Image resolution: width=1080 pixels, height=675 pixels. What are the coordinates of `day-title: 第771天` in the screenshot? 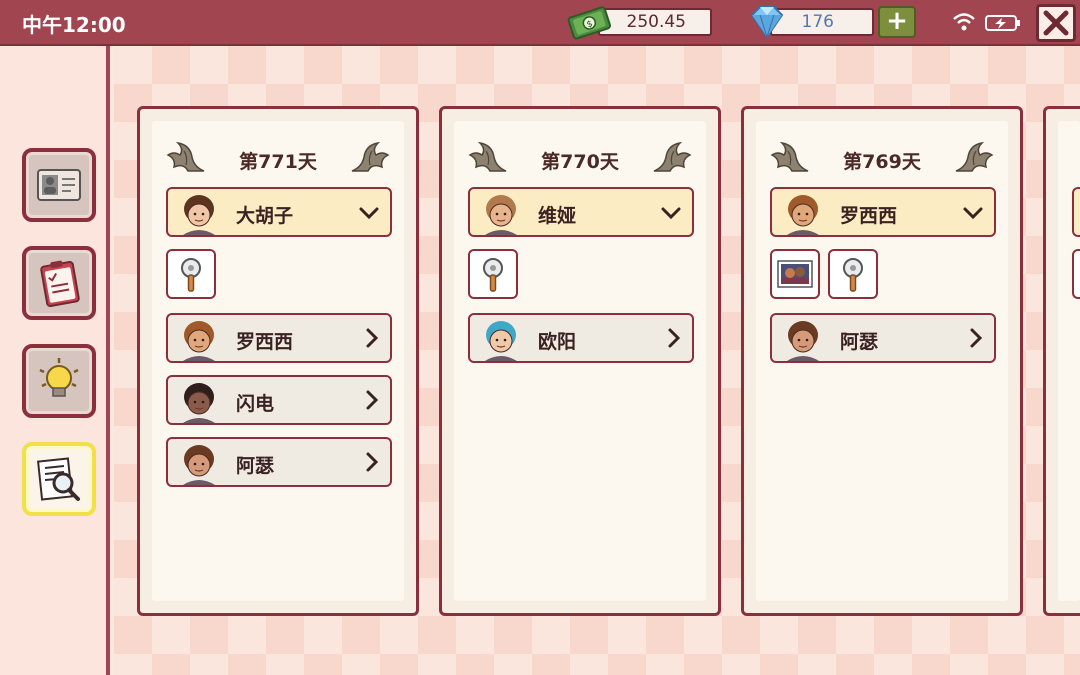 It's located at (278, 162).